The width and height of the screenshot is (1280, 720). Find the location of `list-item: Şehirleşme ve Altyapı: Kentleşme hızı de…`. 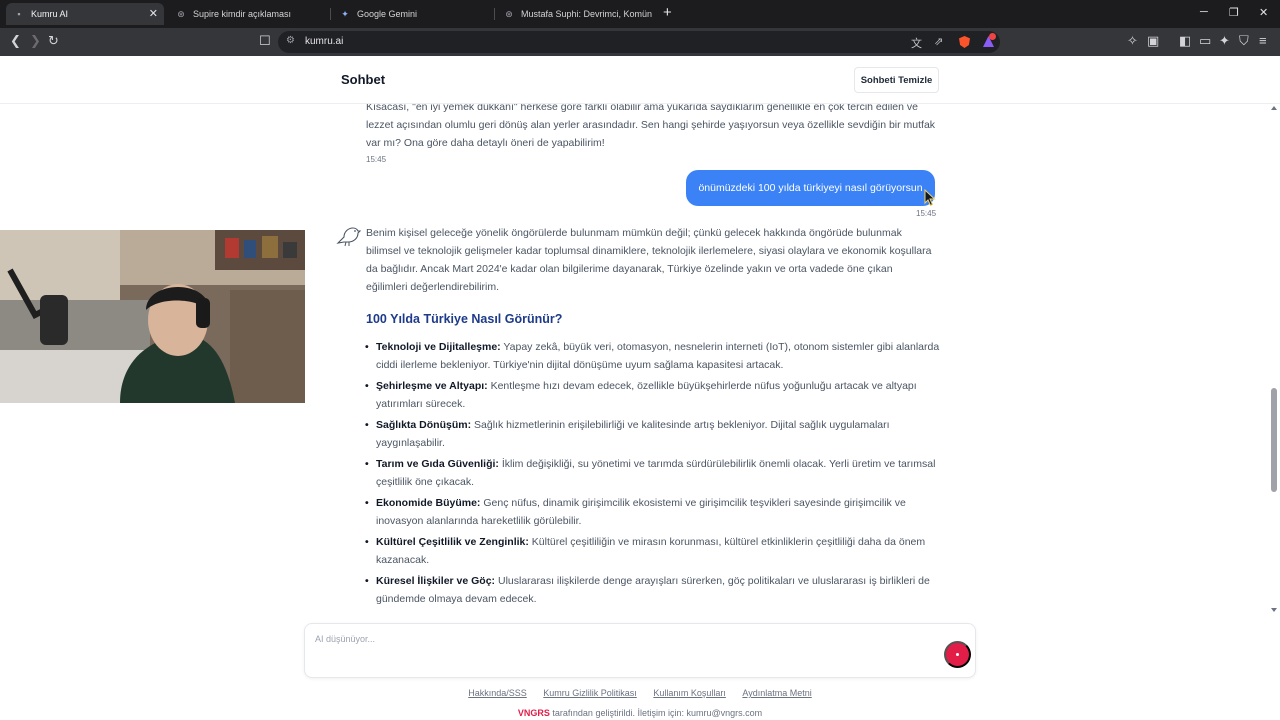

list-item: Şehirleşme ve Altyapı: Kentleşme hızı de… is located at coordinates (652, 395).